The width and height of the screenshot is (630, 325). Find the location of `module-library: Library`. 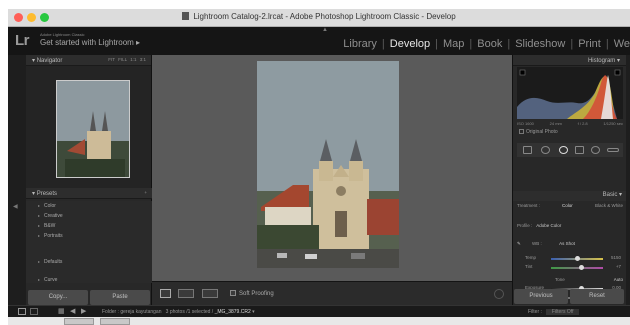

module-library: Library is located at coordinates (360, 44).